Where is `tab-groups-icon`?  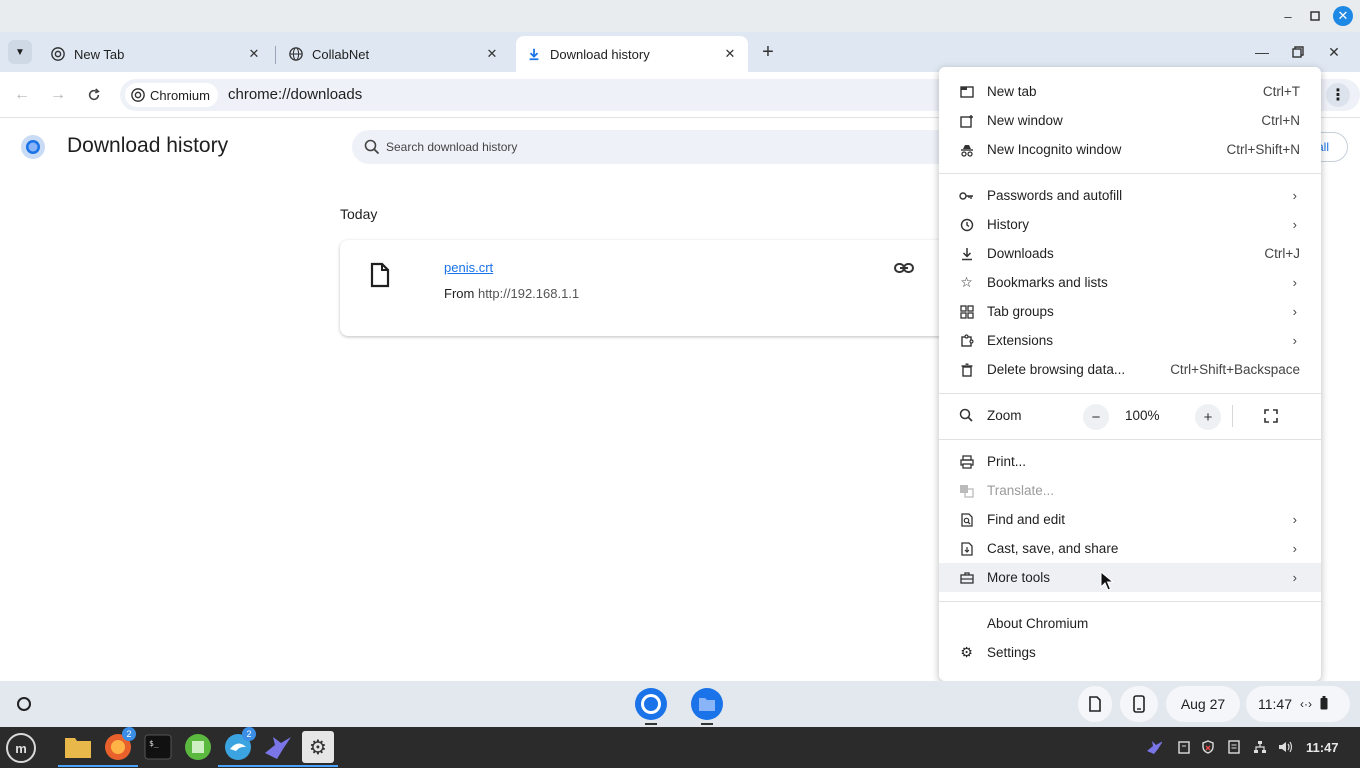 tab-groups-icon is located at coordinates (966, 311).